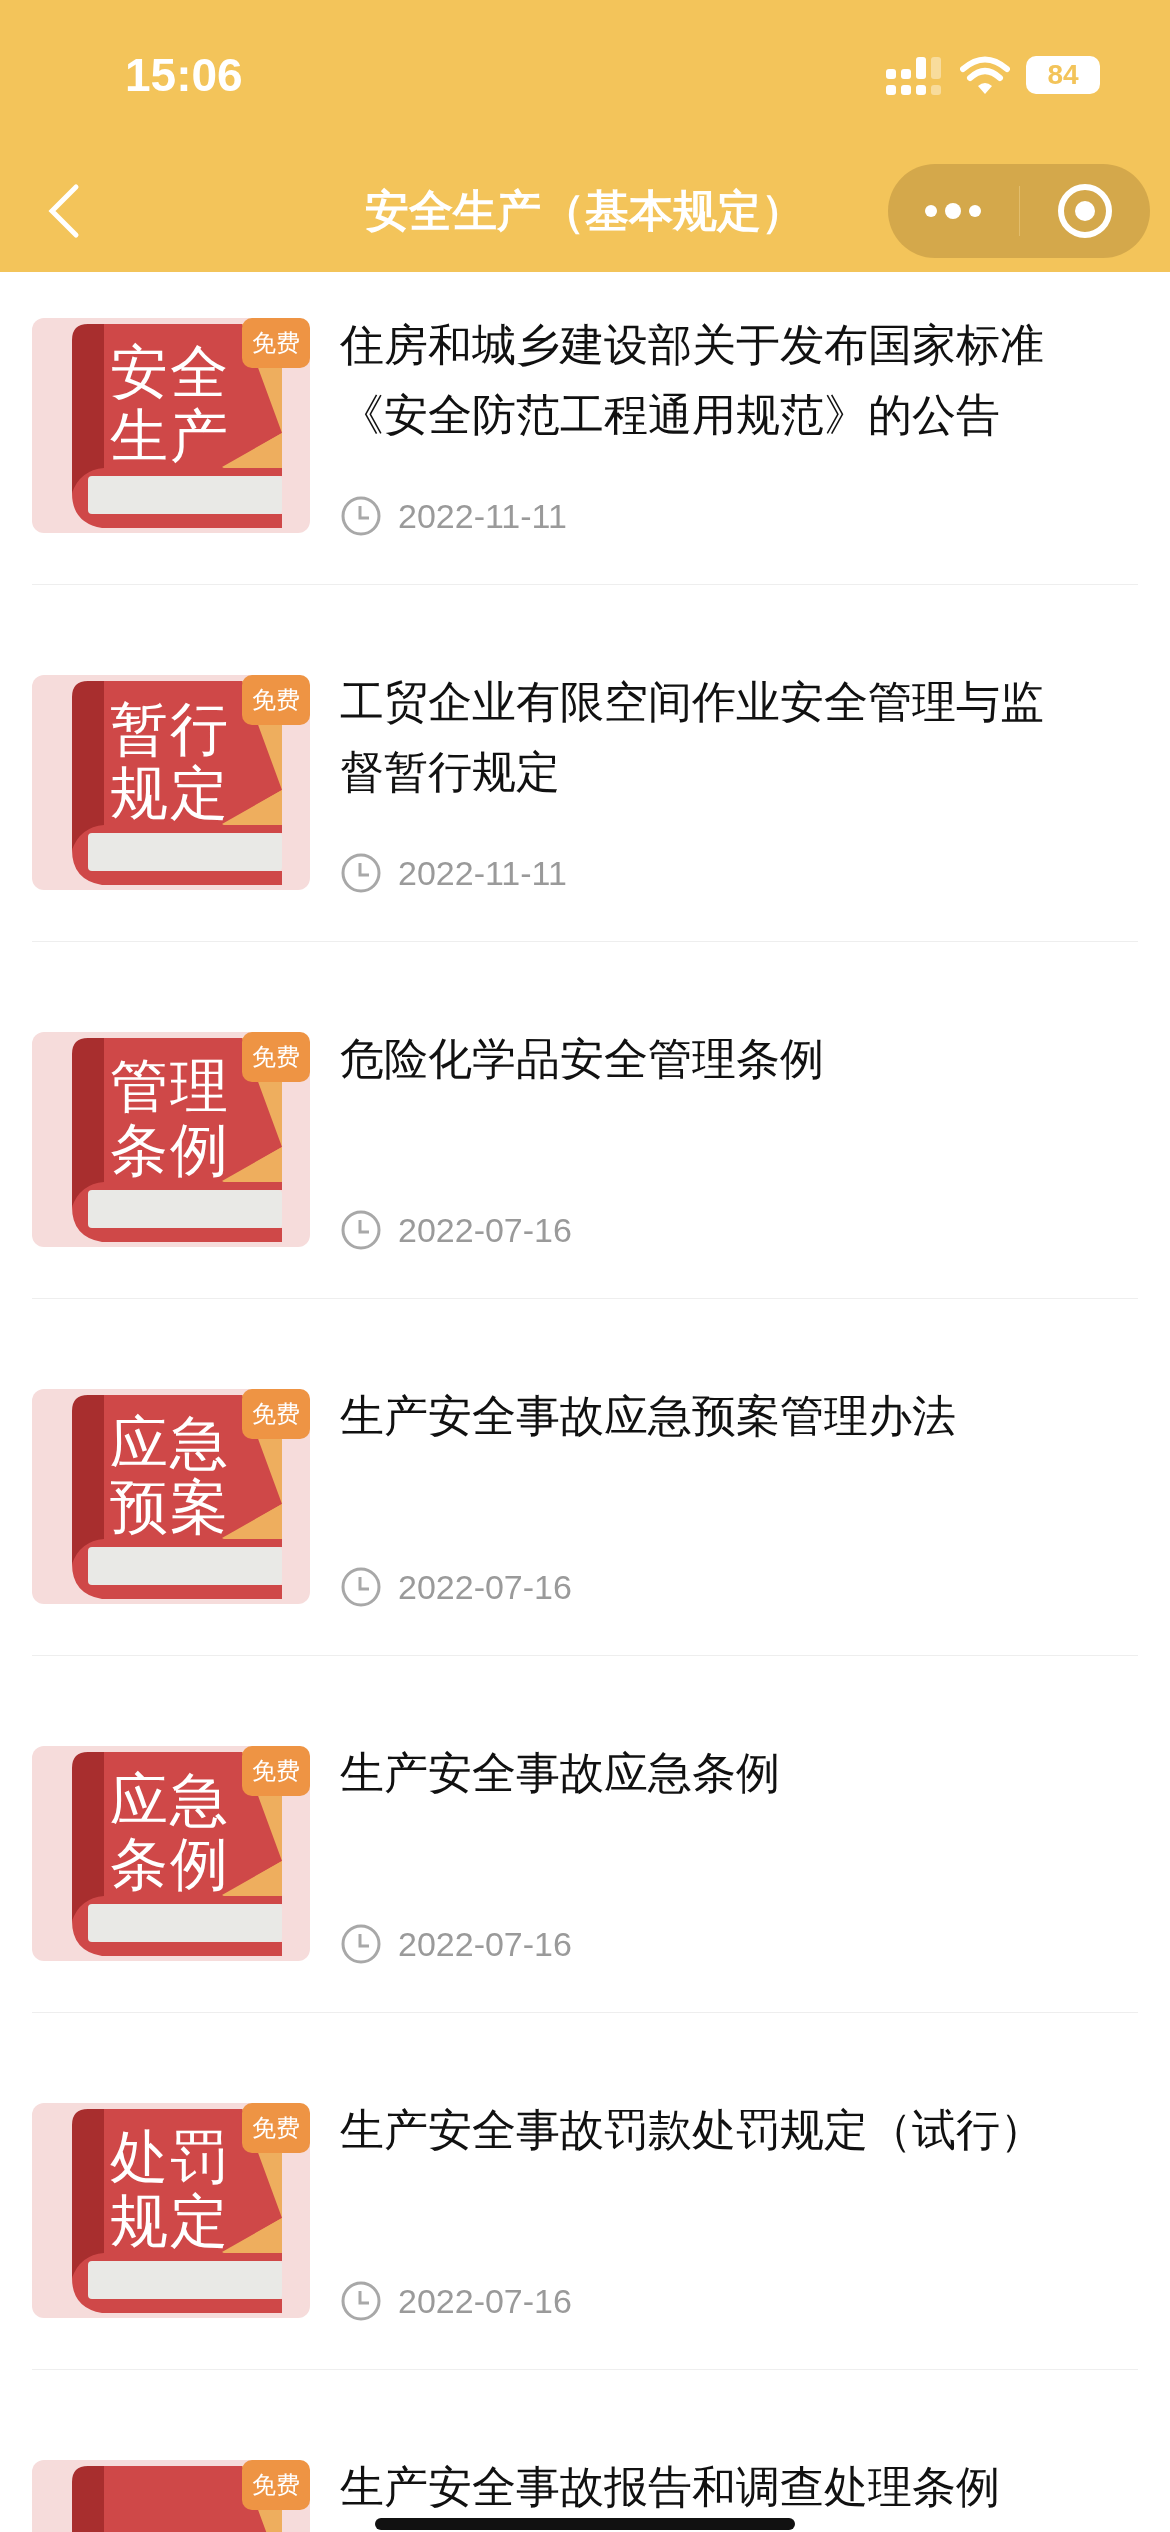  I want to click on wifi-icon, so click(985, 75).